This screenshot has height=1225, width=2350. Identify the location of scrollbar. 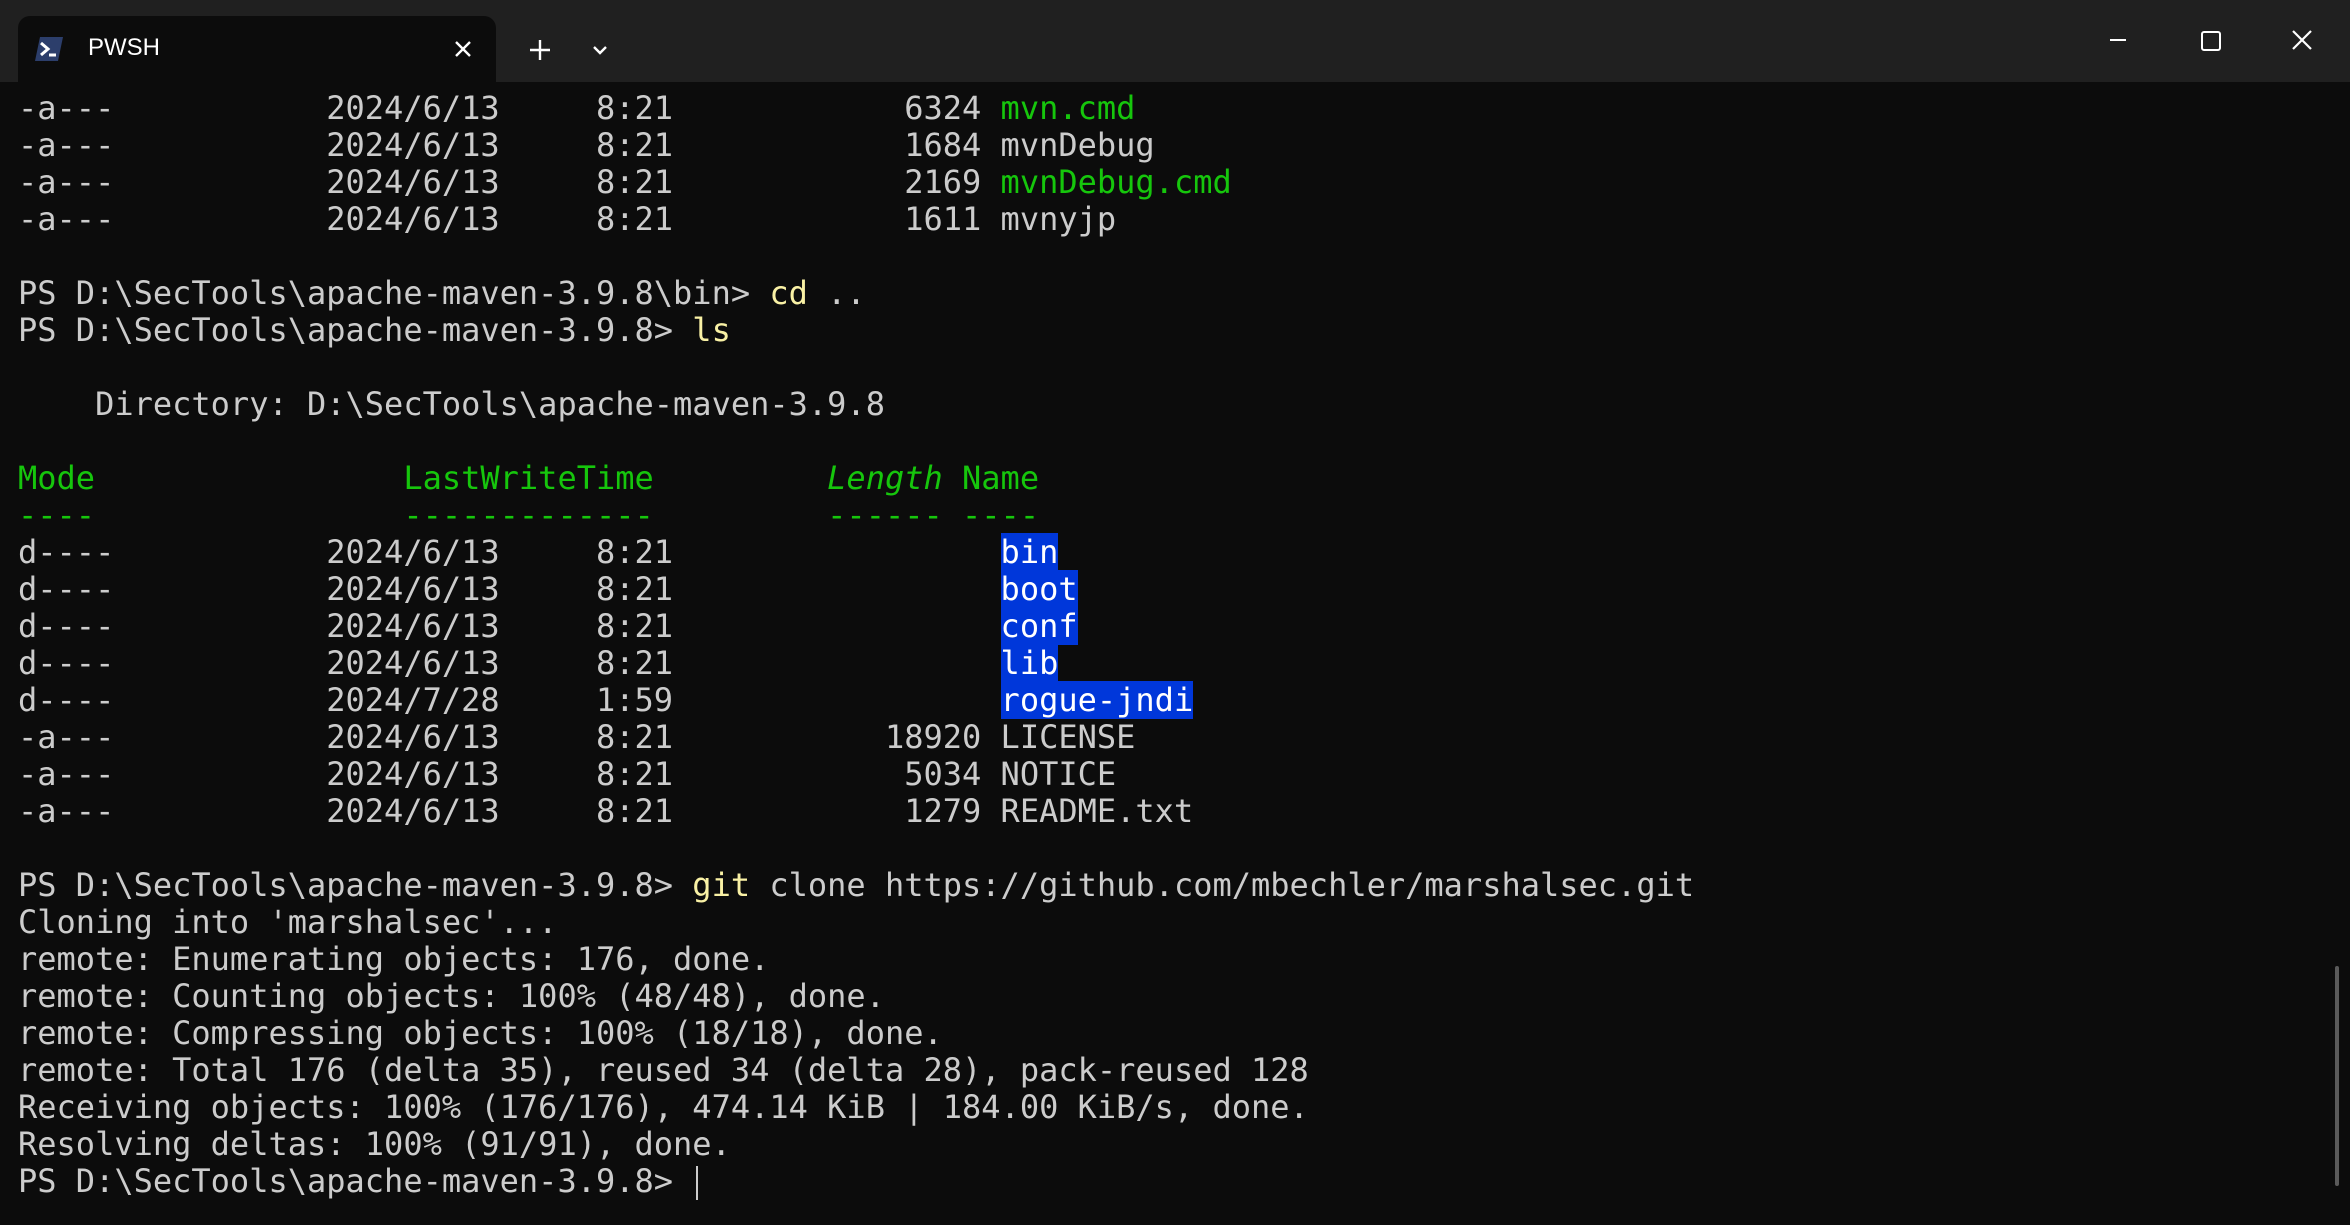
(2337, 1076).